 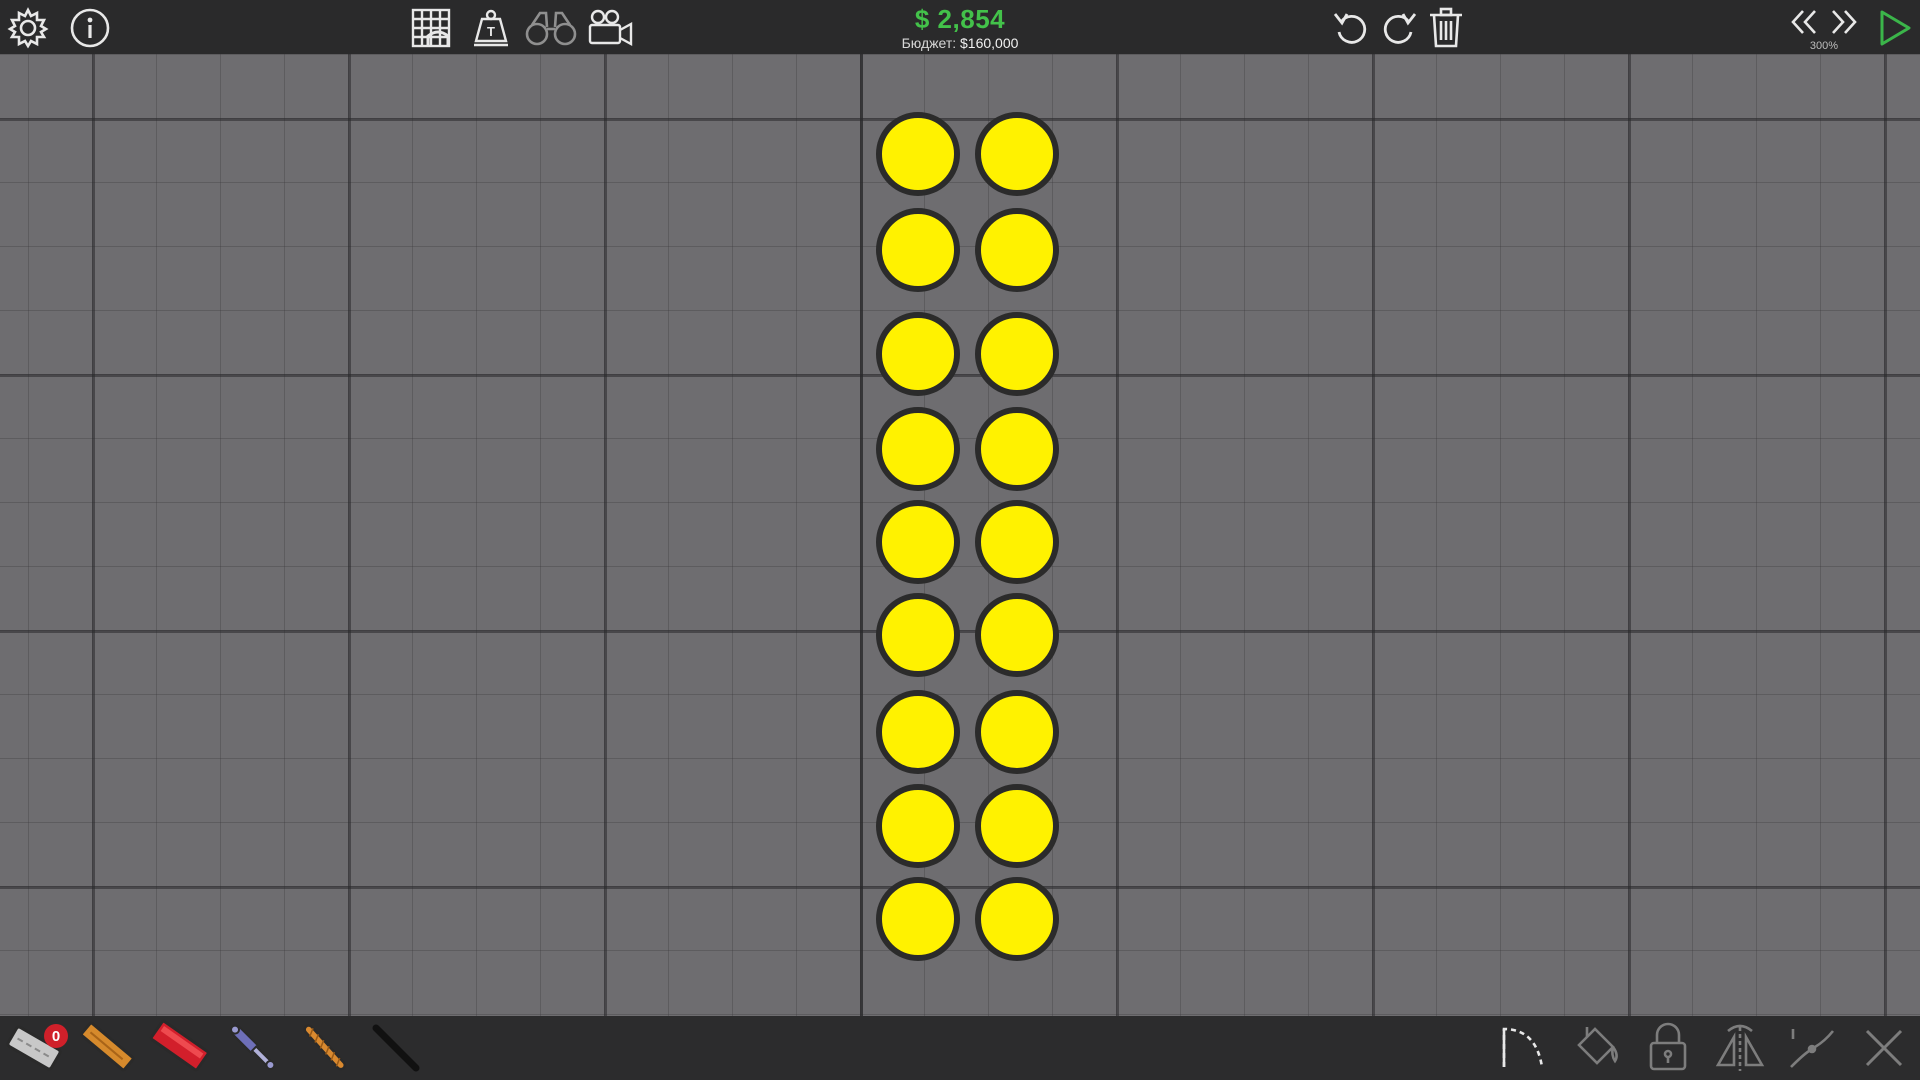 I want to click on binoculars-icon, so click(x=551, y=28).